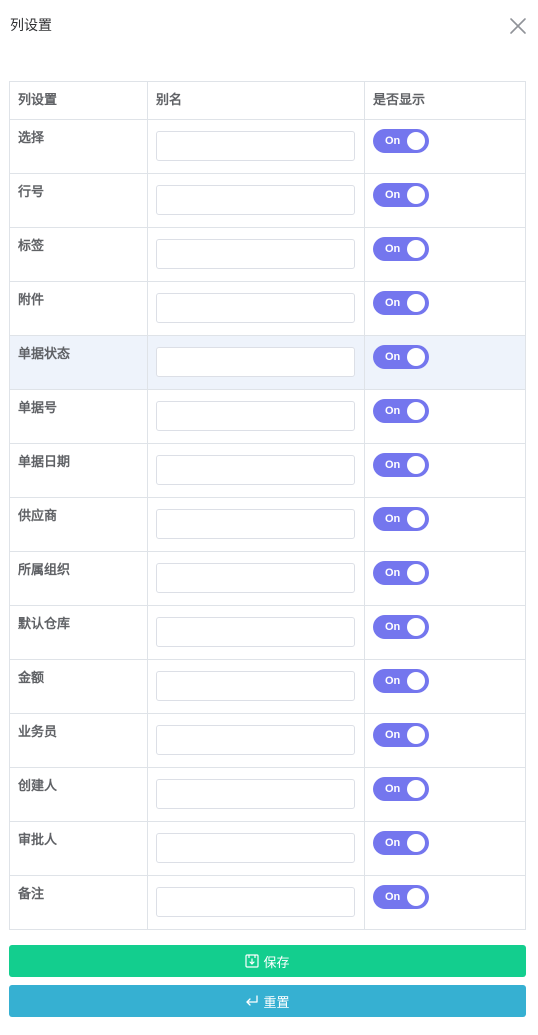 The image size is (538, 1035). I want to click on table-row: 创建人 On, so click(268, 795).